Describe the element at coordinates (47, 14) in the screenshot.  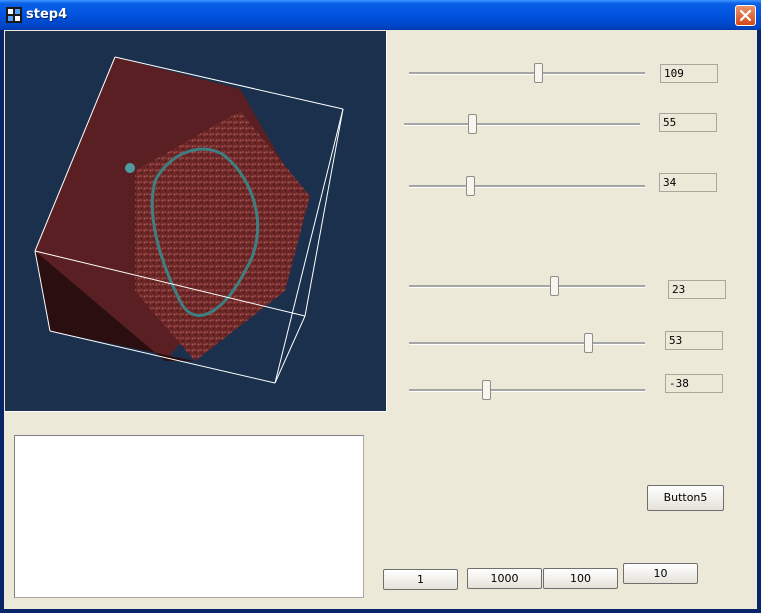
I see `window-title: step4` at that location.